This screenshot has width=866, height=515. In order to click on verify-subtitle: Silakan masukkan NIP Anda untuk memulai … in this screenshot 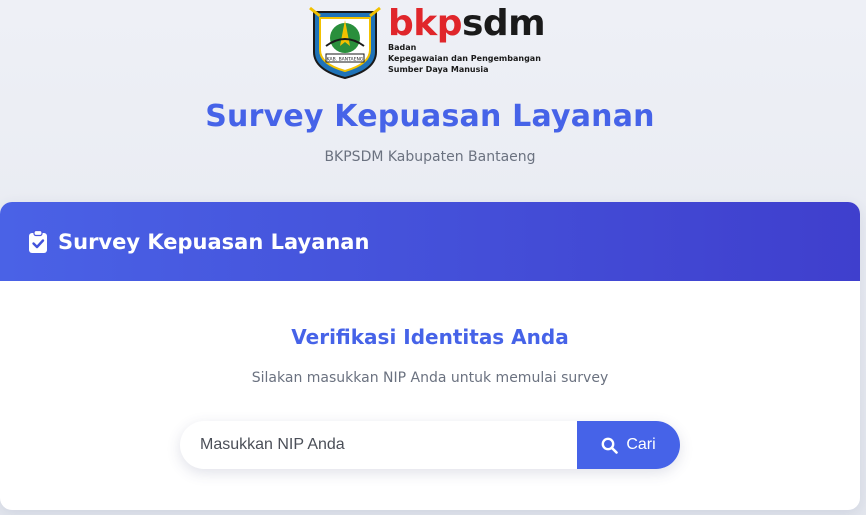, I will do `click(430, 378)`.